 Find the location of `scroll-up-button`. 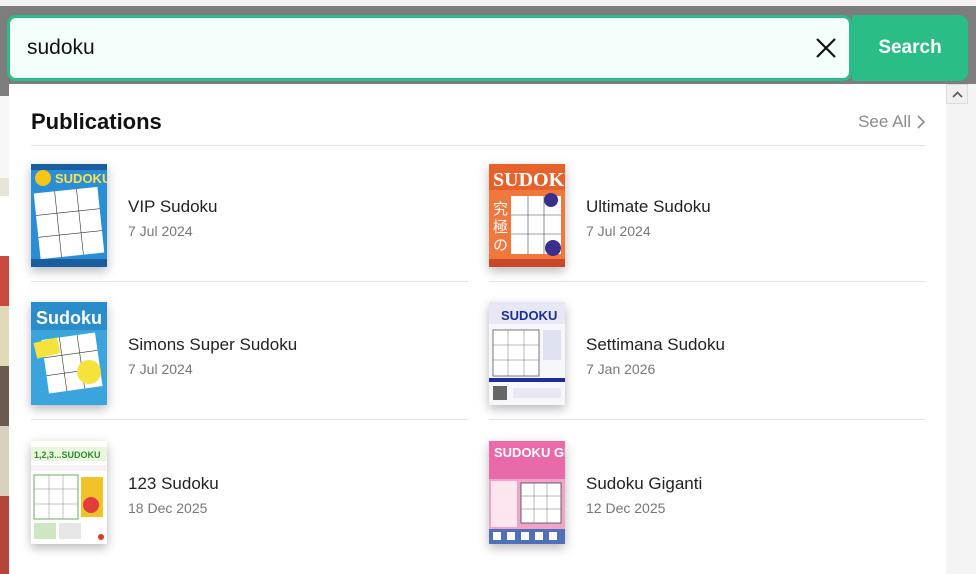

scroll-up-button is located at coordinates (957, 94).